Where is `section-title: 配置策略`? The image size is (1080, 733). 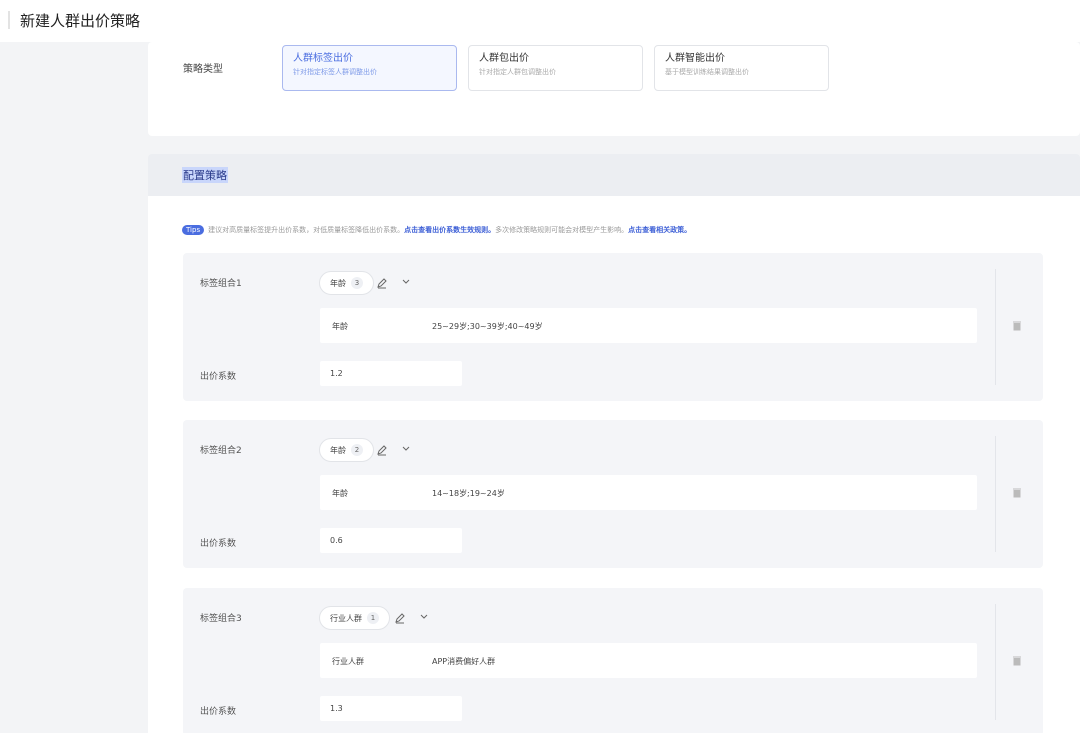 section-title: 配置策略 is located at coordinates (205, 175).